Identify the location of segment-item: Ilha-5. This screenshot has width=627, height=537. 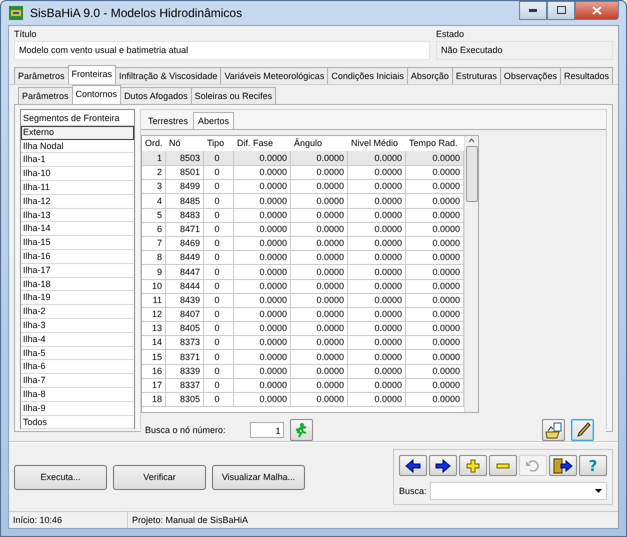
(77, 353).